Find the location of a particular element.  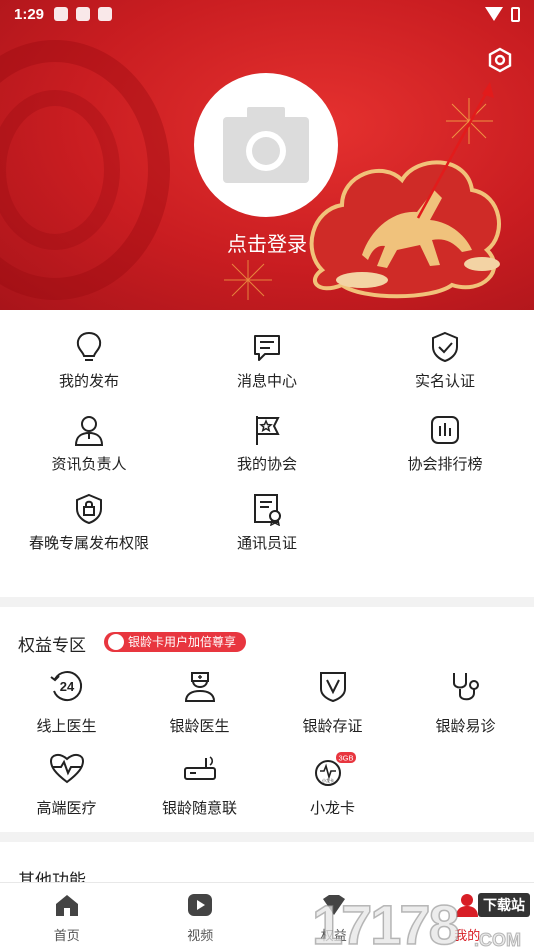

status-time: 1:29 is located at coordinates (29, 14).